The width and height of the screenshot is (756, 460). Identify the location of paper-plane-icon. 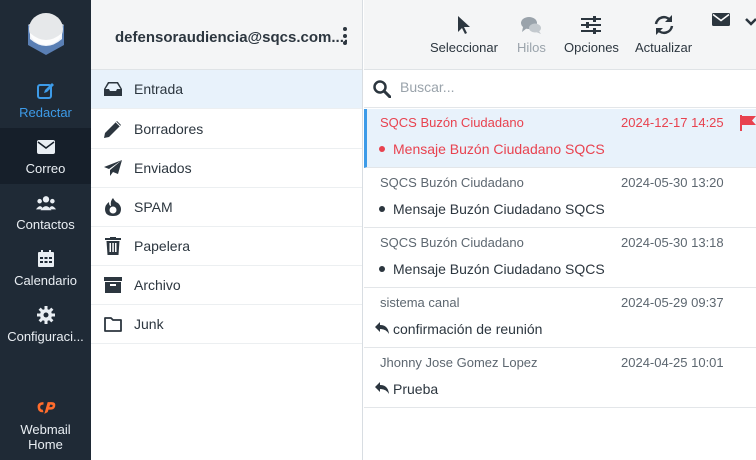
(113, 168).